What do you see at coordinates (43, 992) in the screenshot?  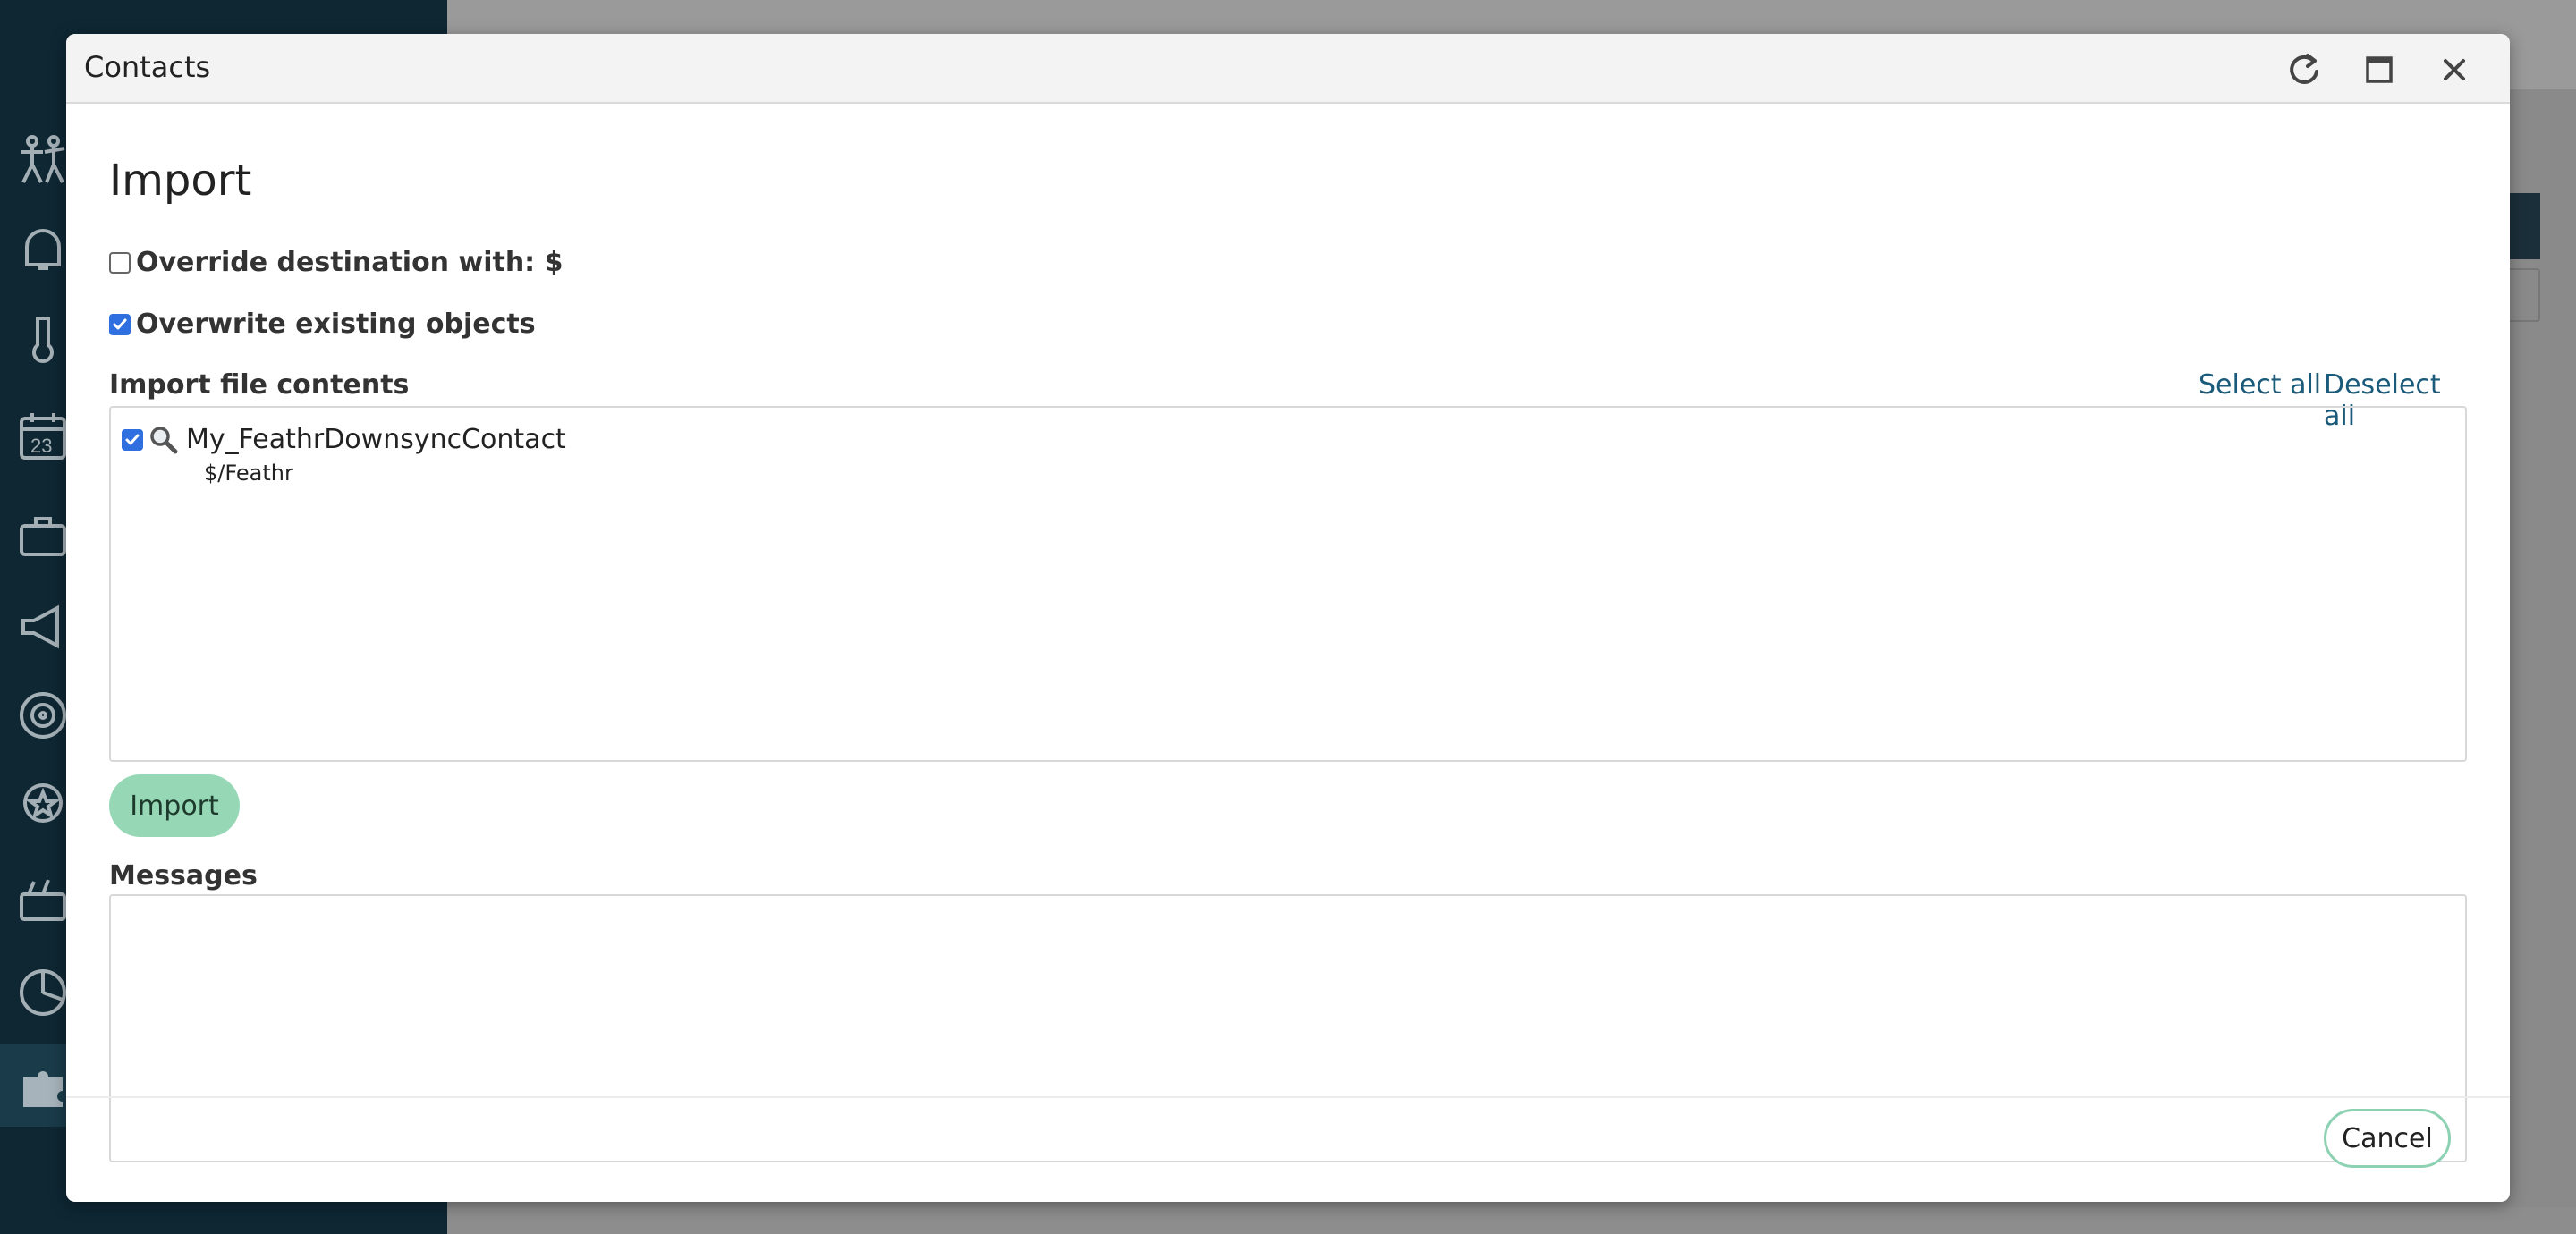 I see `pie-chart-icon` at bounding box center [43, 992].